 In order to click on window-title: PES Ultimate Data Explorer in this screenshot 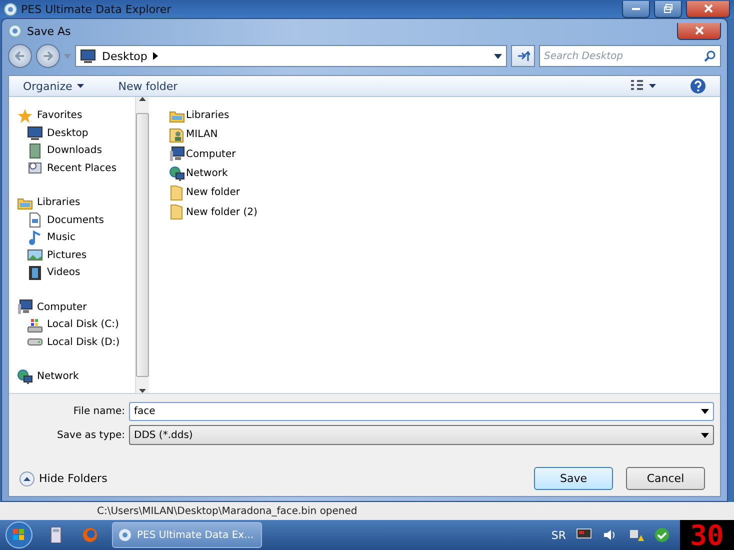, I will do `click(96, 9)`.